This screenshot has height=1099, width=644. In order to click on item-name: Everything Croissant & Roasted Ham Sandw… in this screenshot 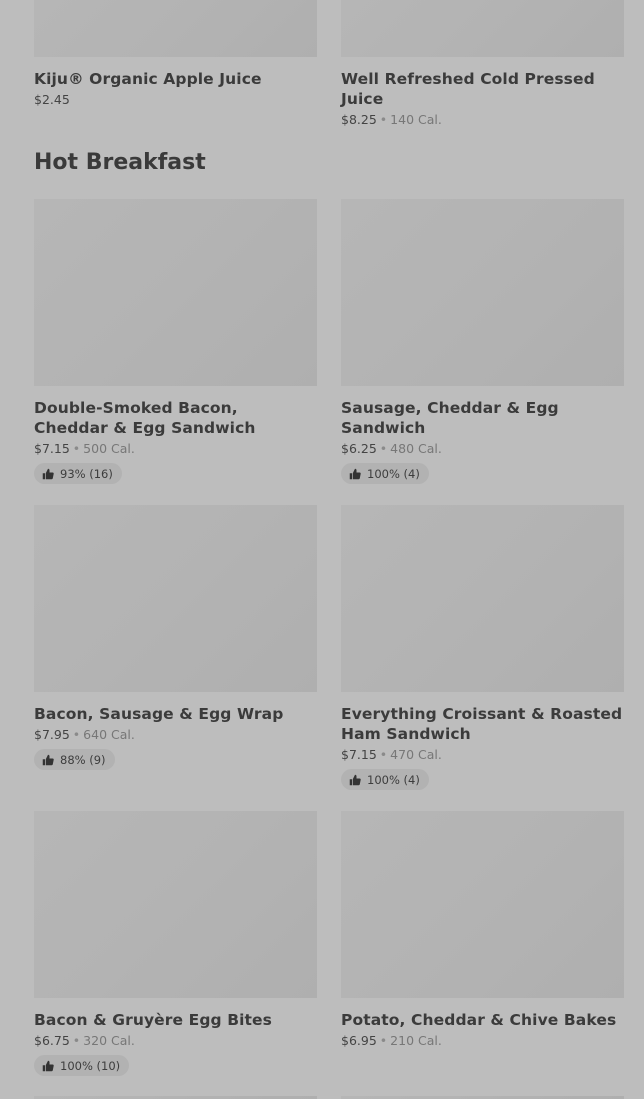, I will do `click(482, 724)`.